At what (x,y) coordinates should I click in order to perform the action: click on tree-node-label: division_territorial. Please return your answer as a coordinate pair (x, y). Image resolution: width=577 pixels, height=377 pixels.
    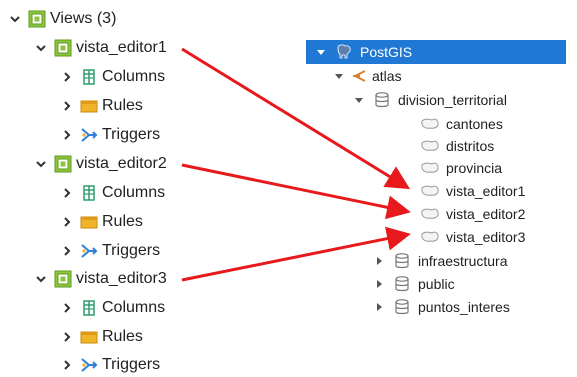
    Looking at the image, I should click on (452, 100).